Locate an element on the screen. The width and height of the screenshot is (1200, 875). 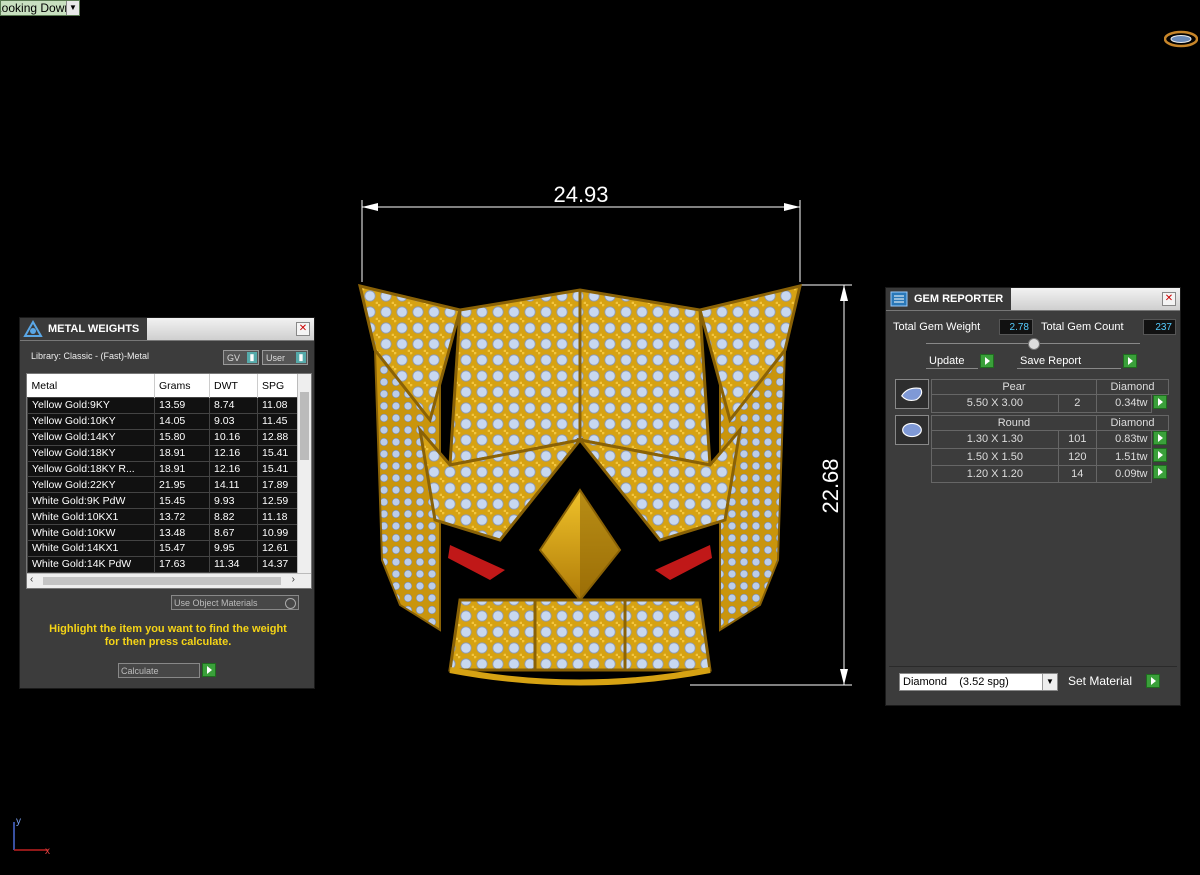
metal-name: Yellow Gold:18KY is located at coordinates (91, 453).